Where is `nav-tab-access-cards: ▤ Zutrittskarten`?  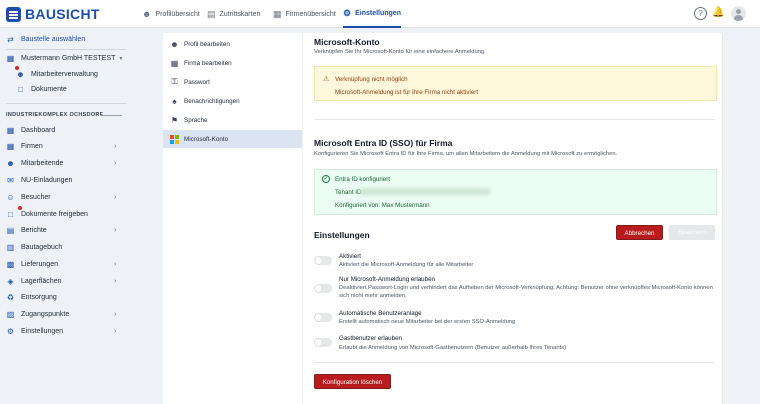
nav-tab-access-cards: ▤ Zutrittskarten is located at coordinates (233, 14).